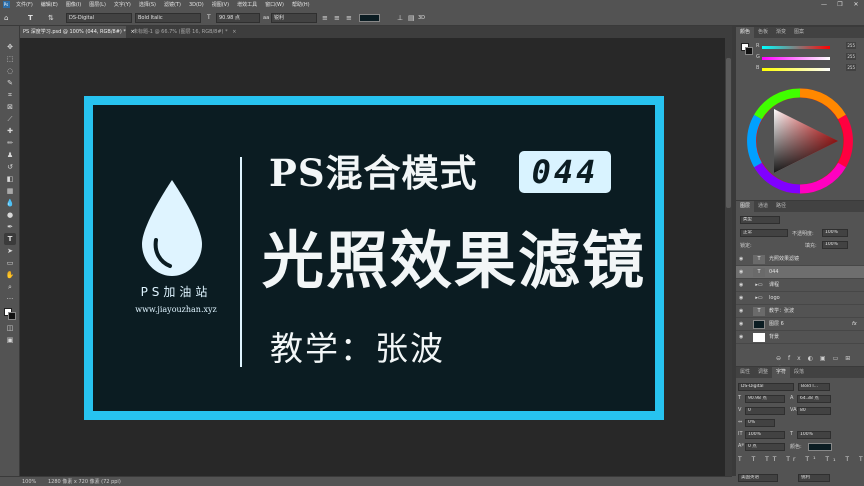 The width and height of the screenshot is (864, 486). Describe the element at coordinates (10, 275) in the screenshot. I see `hand-tool-icon: ✋` at that location.